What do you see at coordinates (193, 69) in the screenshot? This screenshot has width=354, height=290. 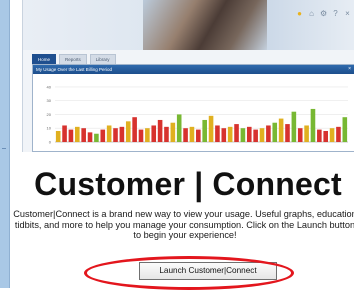 I see `chart-header: My Usage Over the Last Billing Period ×` at bounding box center [193, 69].